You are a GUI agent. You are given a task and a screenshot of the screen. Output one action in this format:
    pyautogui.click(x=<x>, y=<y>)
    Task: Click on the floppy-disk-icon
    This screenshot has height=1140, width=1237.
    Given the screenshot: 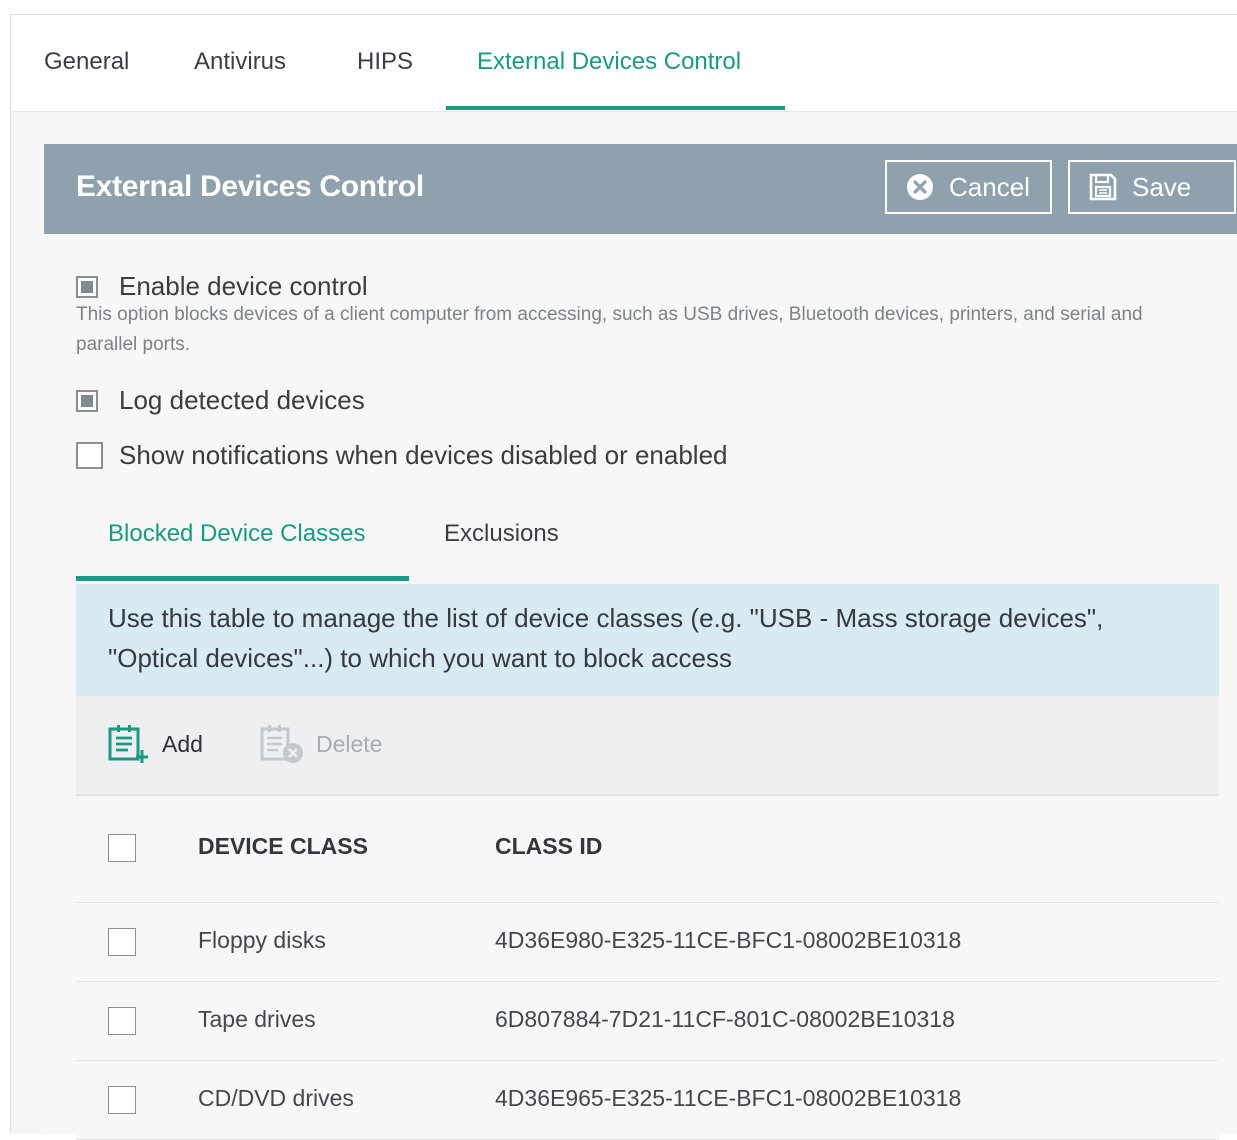 What is the action you would take?
    pyautogui.click(x=1103, y=187)
    